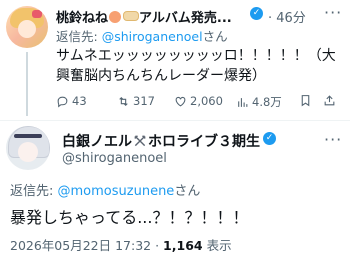 The image size is (350, 260). I want to click on avatar-bow, so click(37, 14).